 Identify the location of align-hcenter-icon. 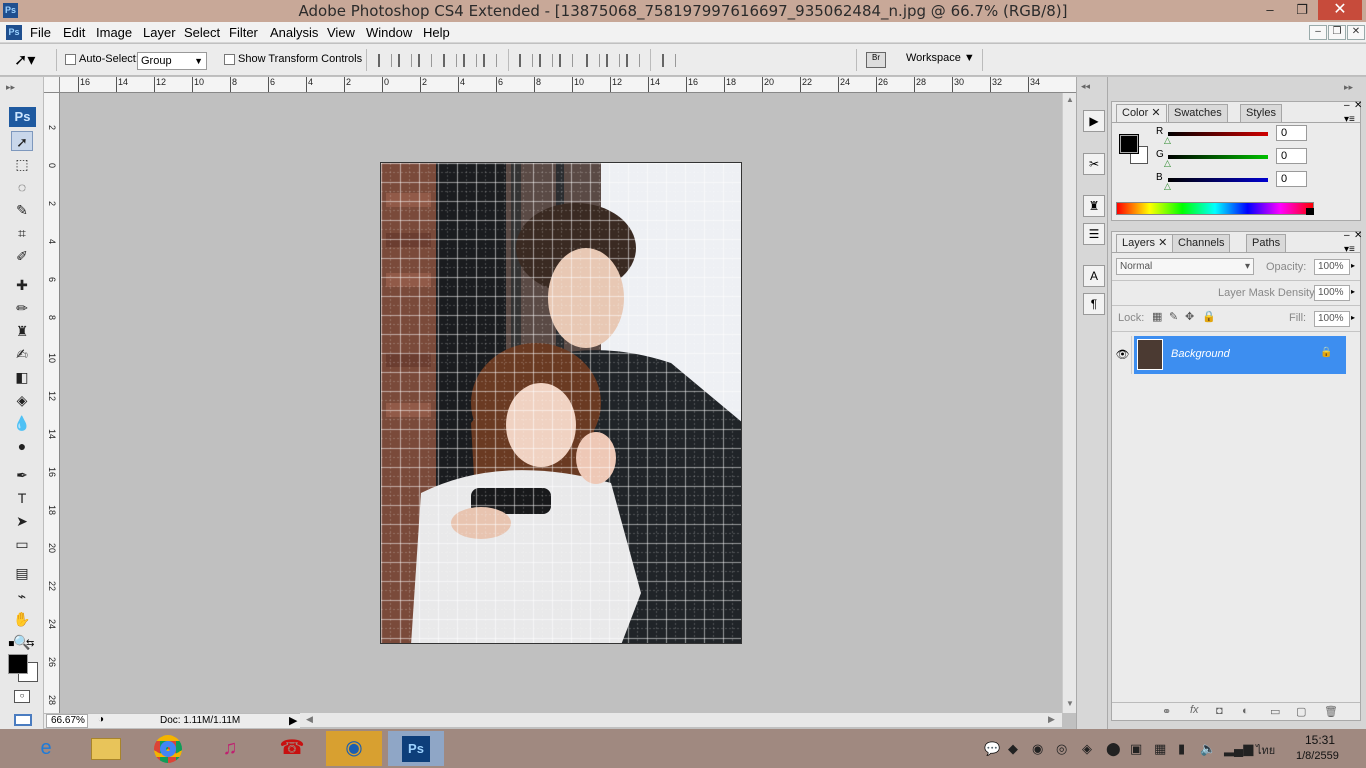
(470, 60).